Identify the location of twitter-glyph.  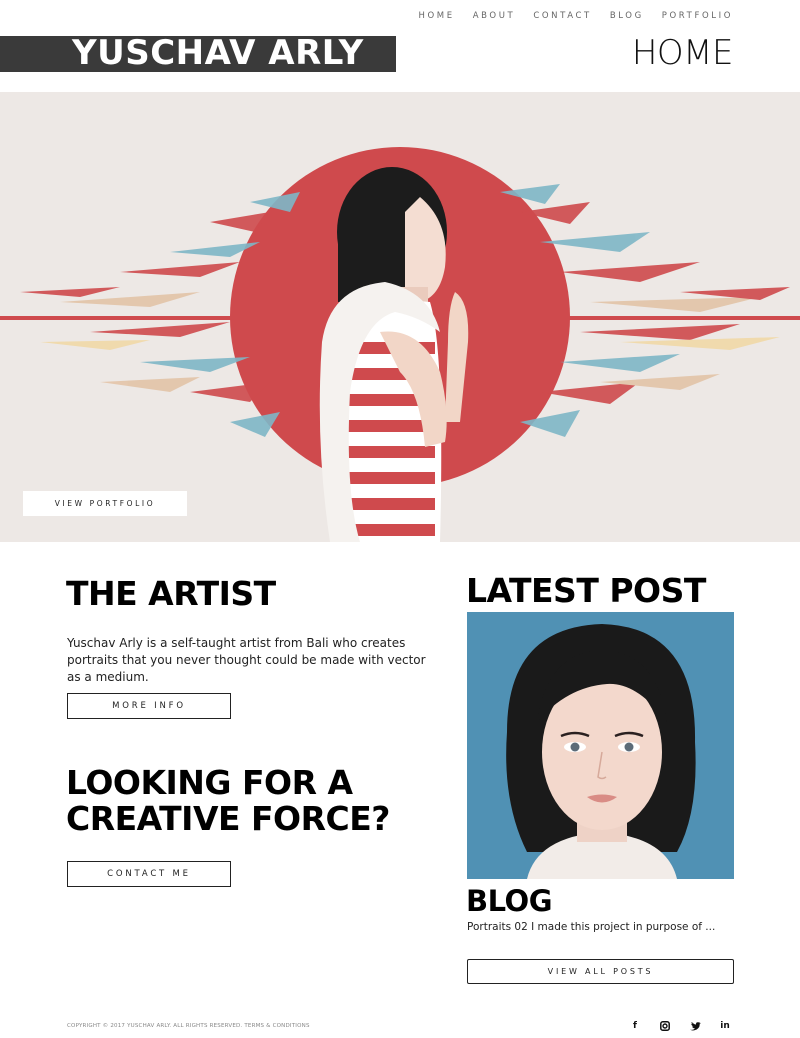
(695, 1026).